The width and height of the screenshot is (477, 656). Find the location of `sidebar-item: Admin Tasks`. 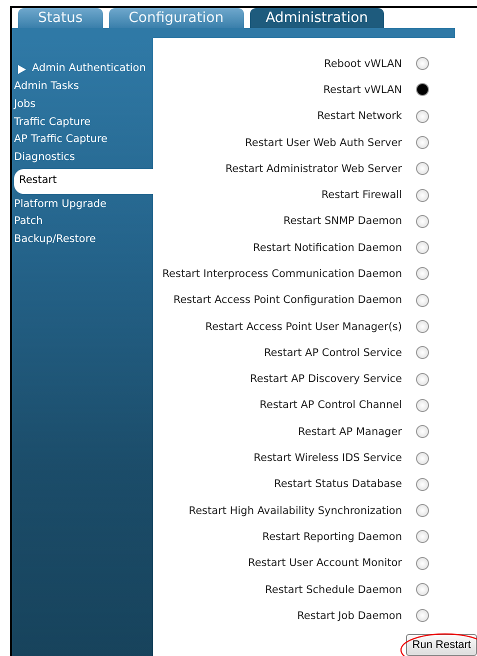

sidebar-item: Admin Tasks is located at coordinates (82, 87).